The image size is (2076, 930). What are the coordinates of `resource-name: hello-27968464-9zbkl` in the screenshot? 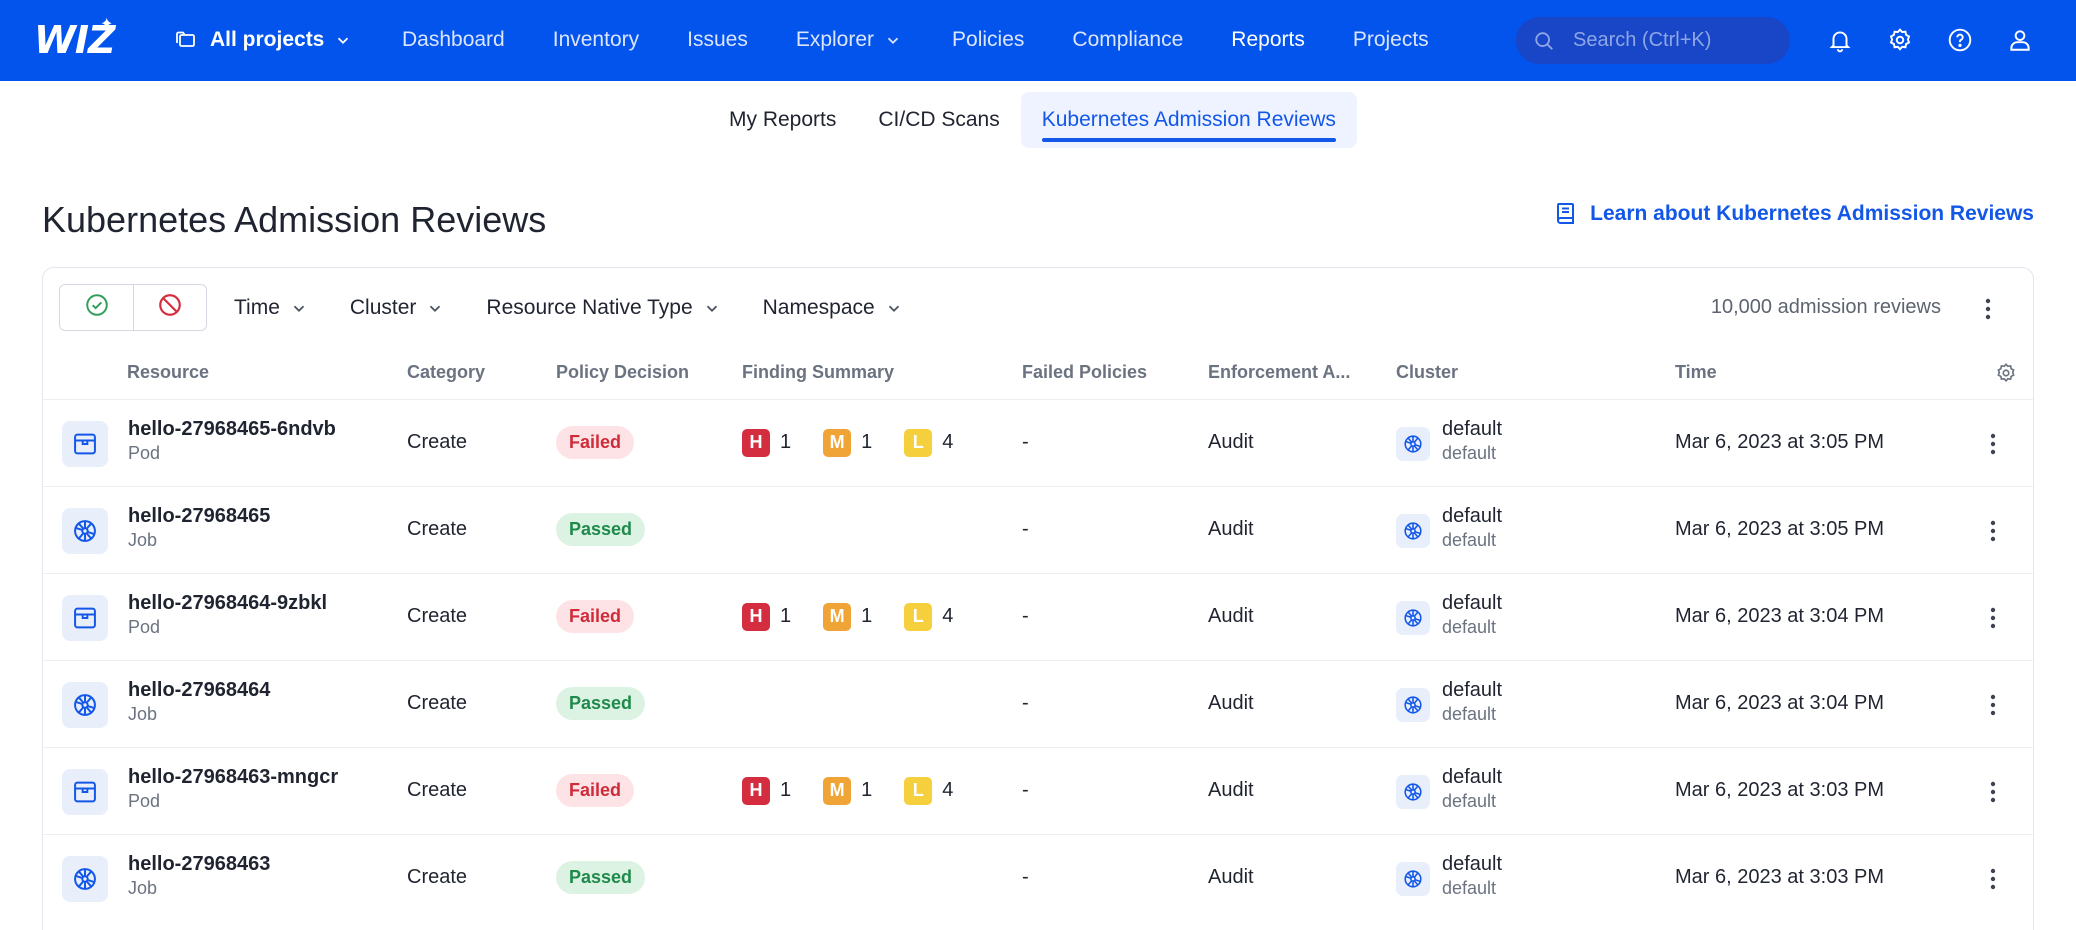 It's located at (227, 603).